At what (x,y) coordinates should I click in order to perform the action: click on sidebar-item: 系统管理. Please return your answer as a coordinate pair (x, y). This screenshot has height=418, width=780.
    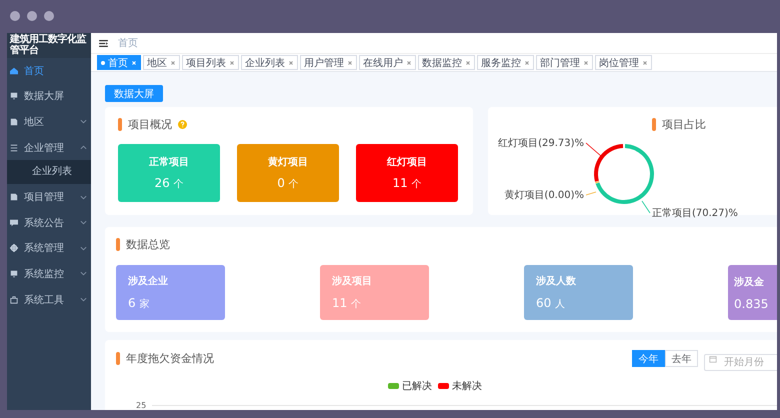
    Looking at the image, I should click on (49, 249).